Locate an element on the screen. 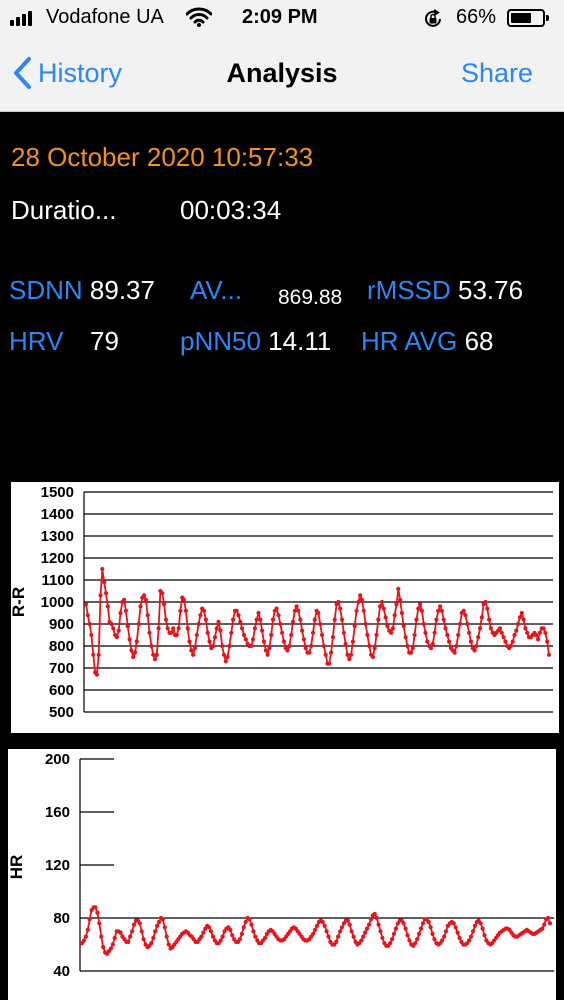 The height and width of the screenshot is (1000, 564). metric-pnn50-value: 14.11 is located at coordinates (300, 341).